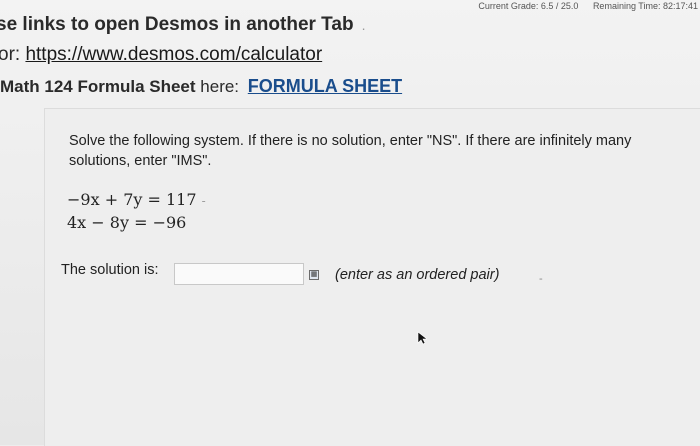 This screenshot has width=700, height=446. Describe the element at coordinates (132, 199) in the screenshot. I see `equation-1-text: −9x + 7y = 117` at that location.